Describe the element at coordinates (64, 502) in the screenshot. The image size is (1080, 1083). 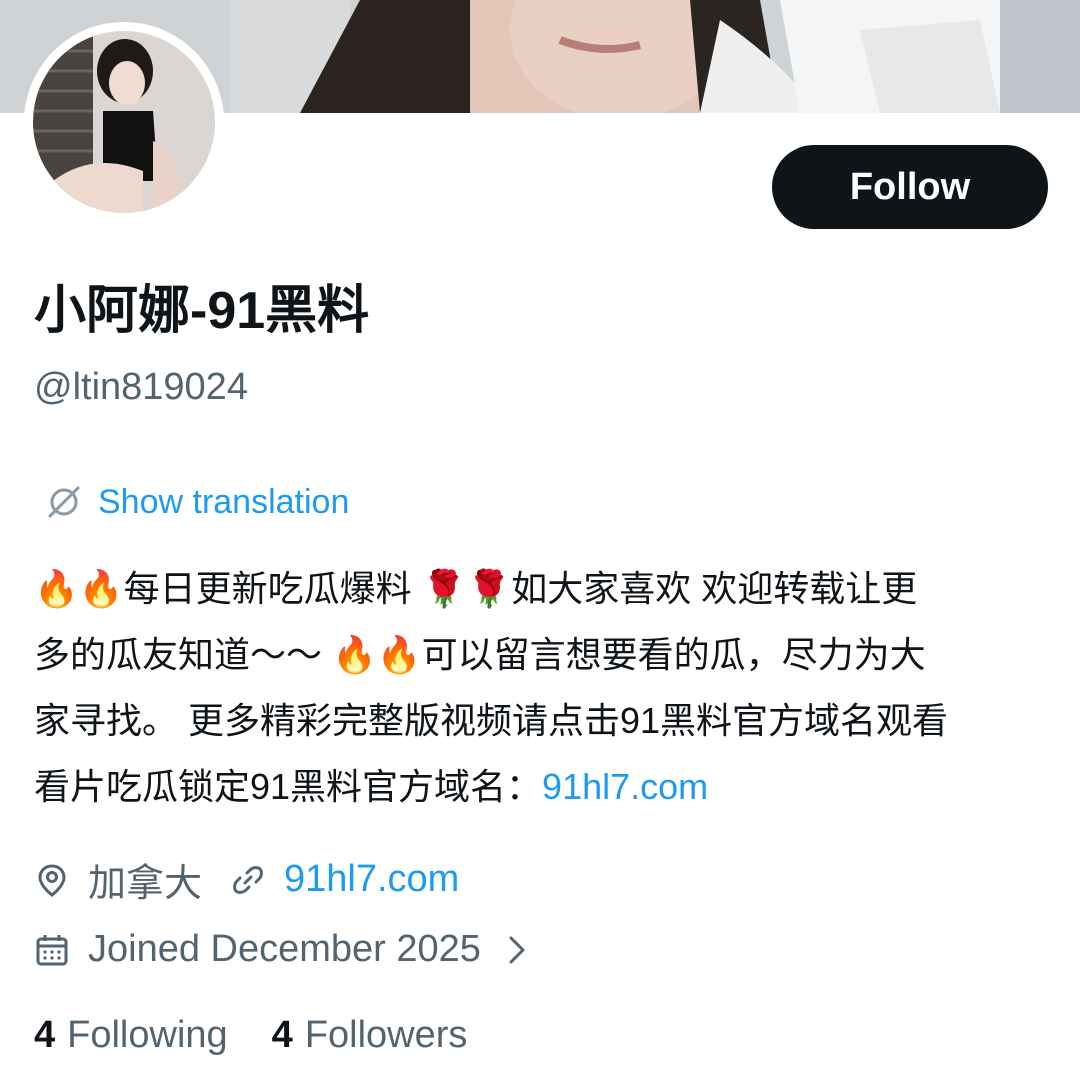
I see `translate-icon` at that location.